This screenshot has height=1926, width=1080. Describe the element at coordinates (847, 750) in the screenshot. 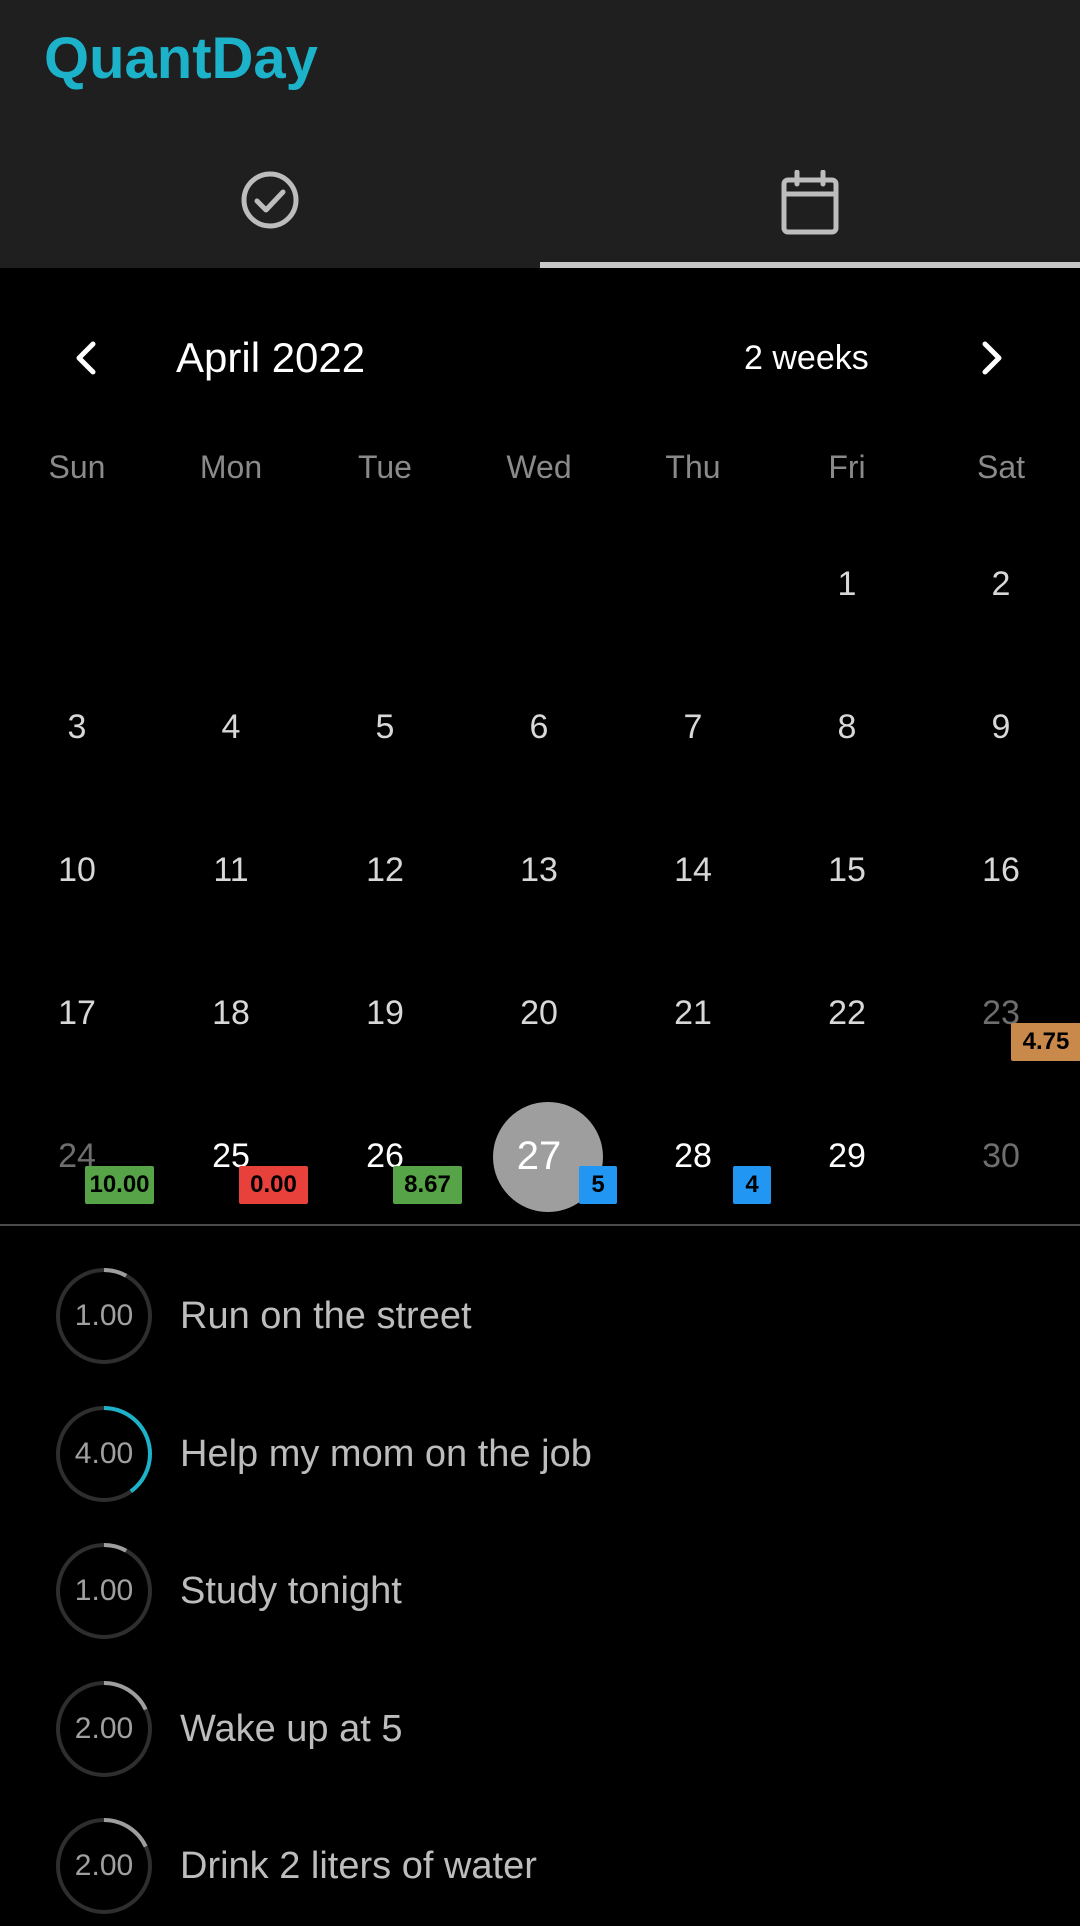

I see `calendar-day: 8` at that location.